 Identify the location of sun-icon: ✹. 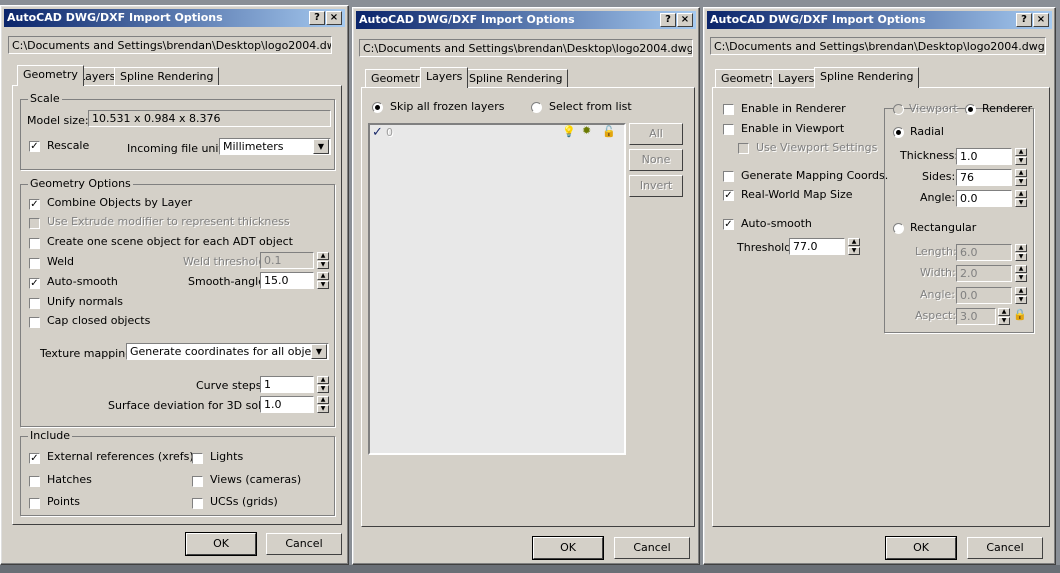
(586, 130).